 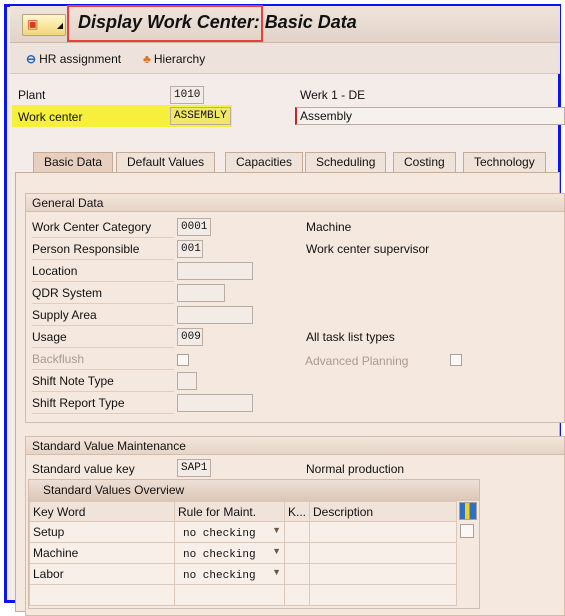 I want to click on field-label: Usage, so click(x=103, y=339).